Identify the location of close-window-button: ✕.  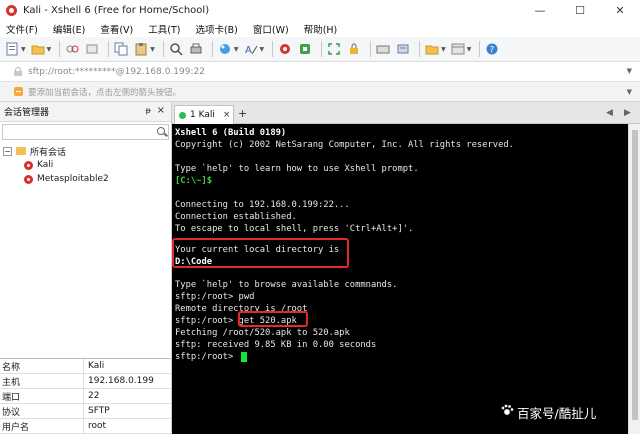
(620, 10).